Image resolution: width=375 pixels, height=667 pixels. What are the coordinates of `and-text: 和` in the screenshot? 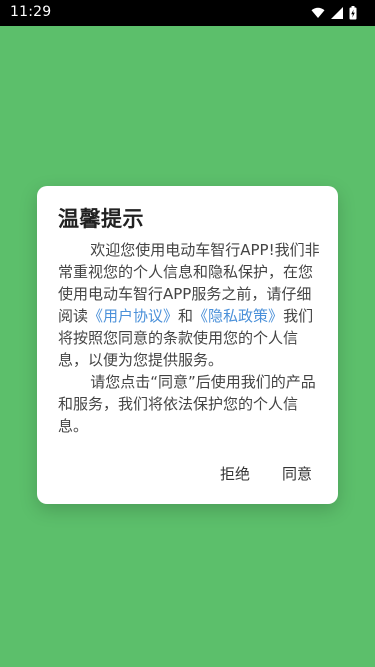 It's located at (186, 316).